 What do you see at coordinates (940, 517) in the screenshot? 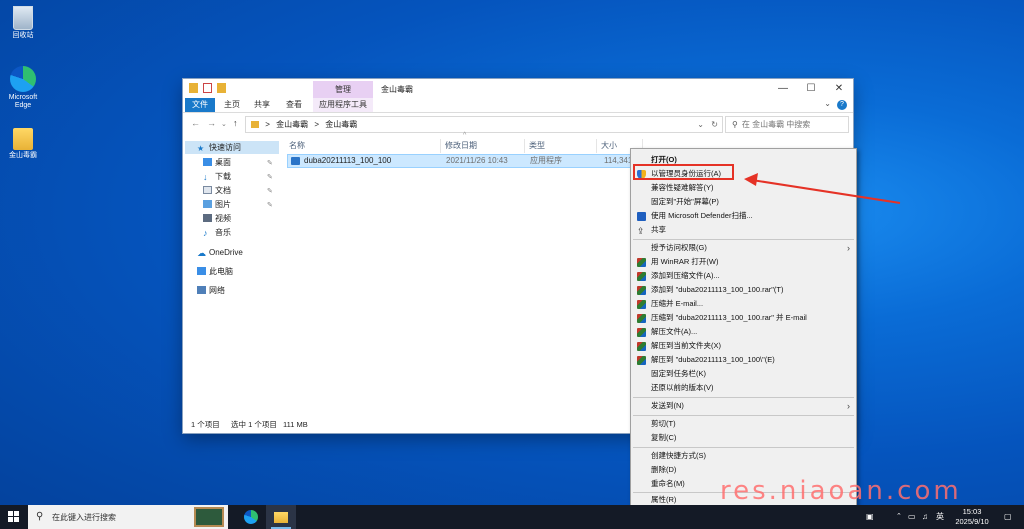
I see `ime-indicator: 英` at bounding box center [940, 517].